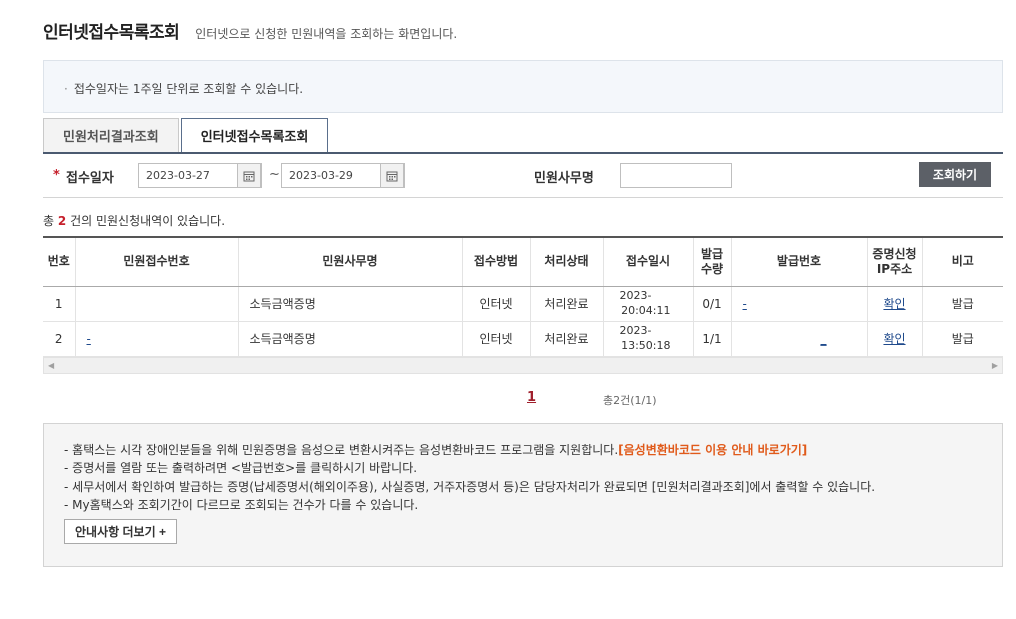 The width and height of the screenshot is (1016, 619). Describe the element at coordinates (824, 339) in the screenshot. I see `issue-no-link: _` at that location.